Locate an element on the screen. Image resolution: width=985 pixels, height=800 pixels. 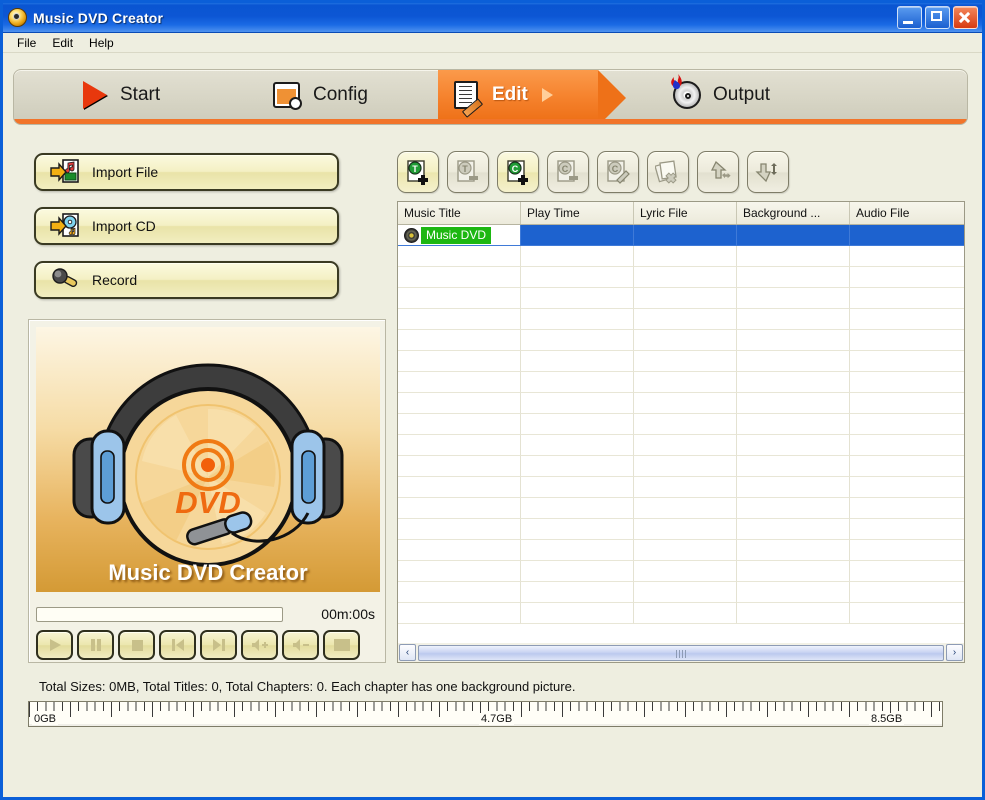
play-button is located at coordinates (54, 645).